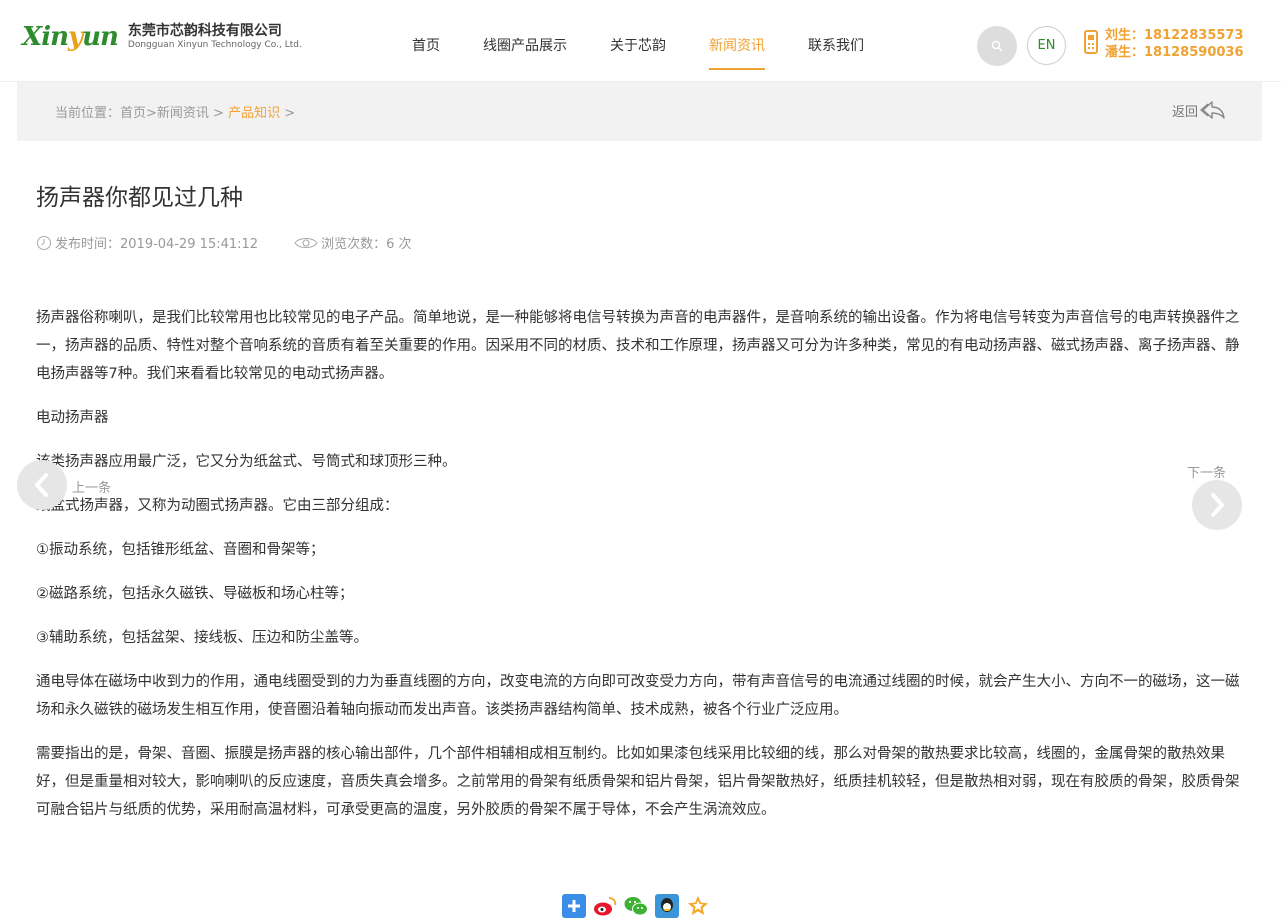  I want to click on phone-contacts: 刘生：18122835573 潘生：18128590036, so click(1163, 44).